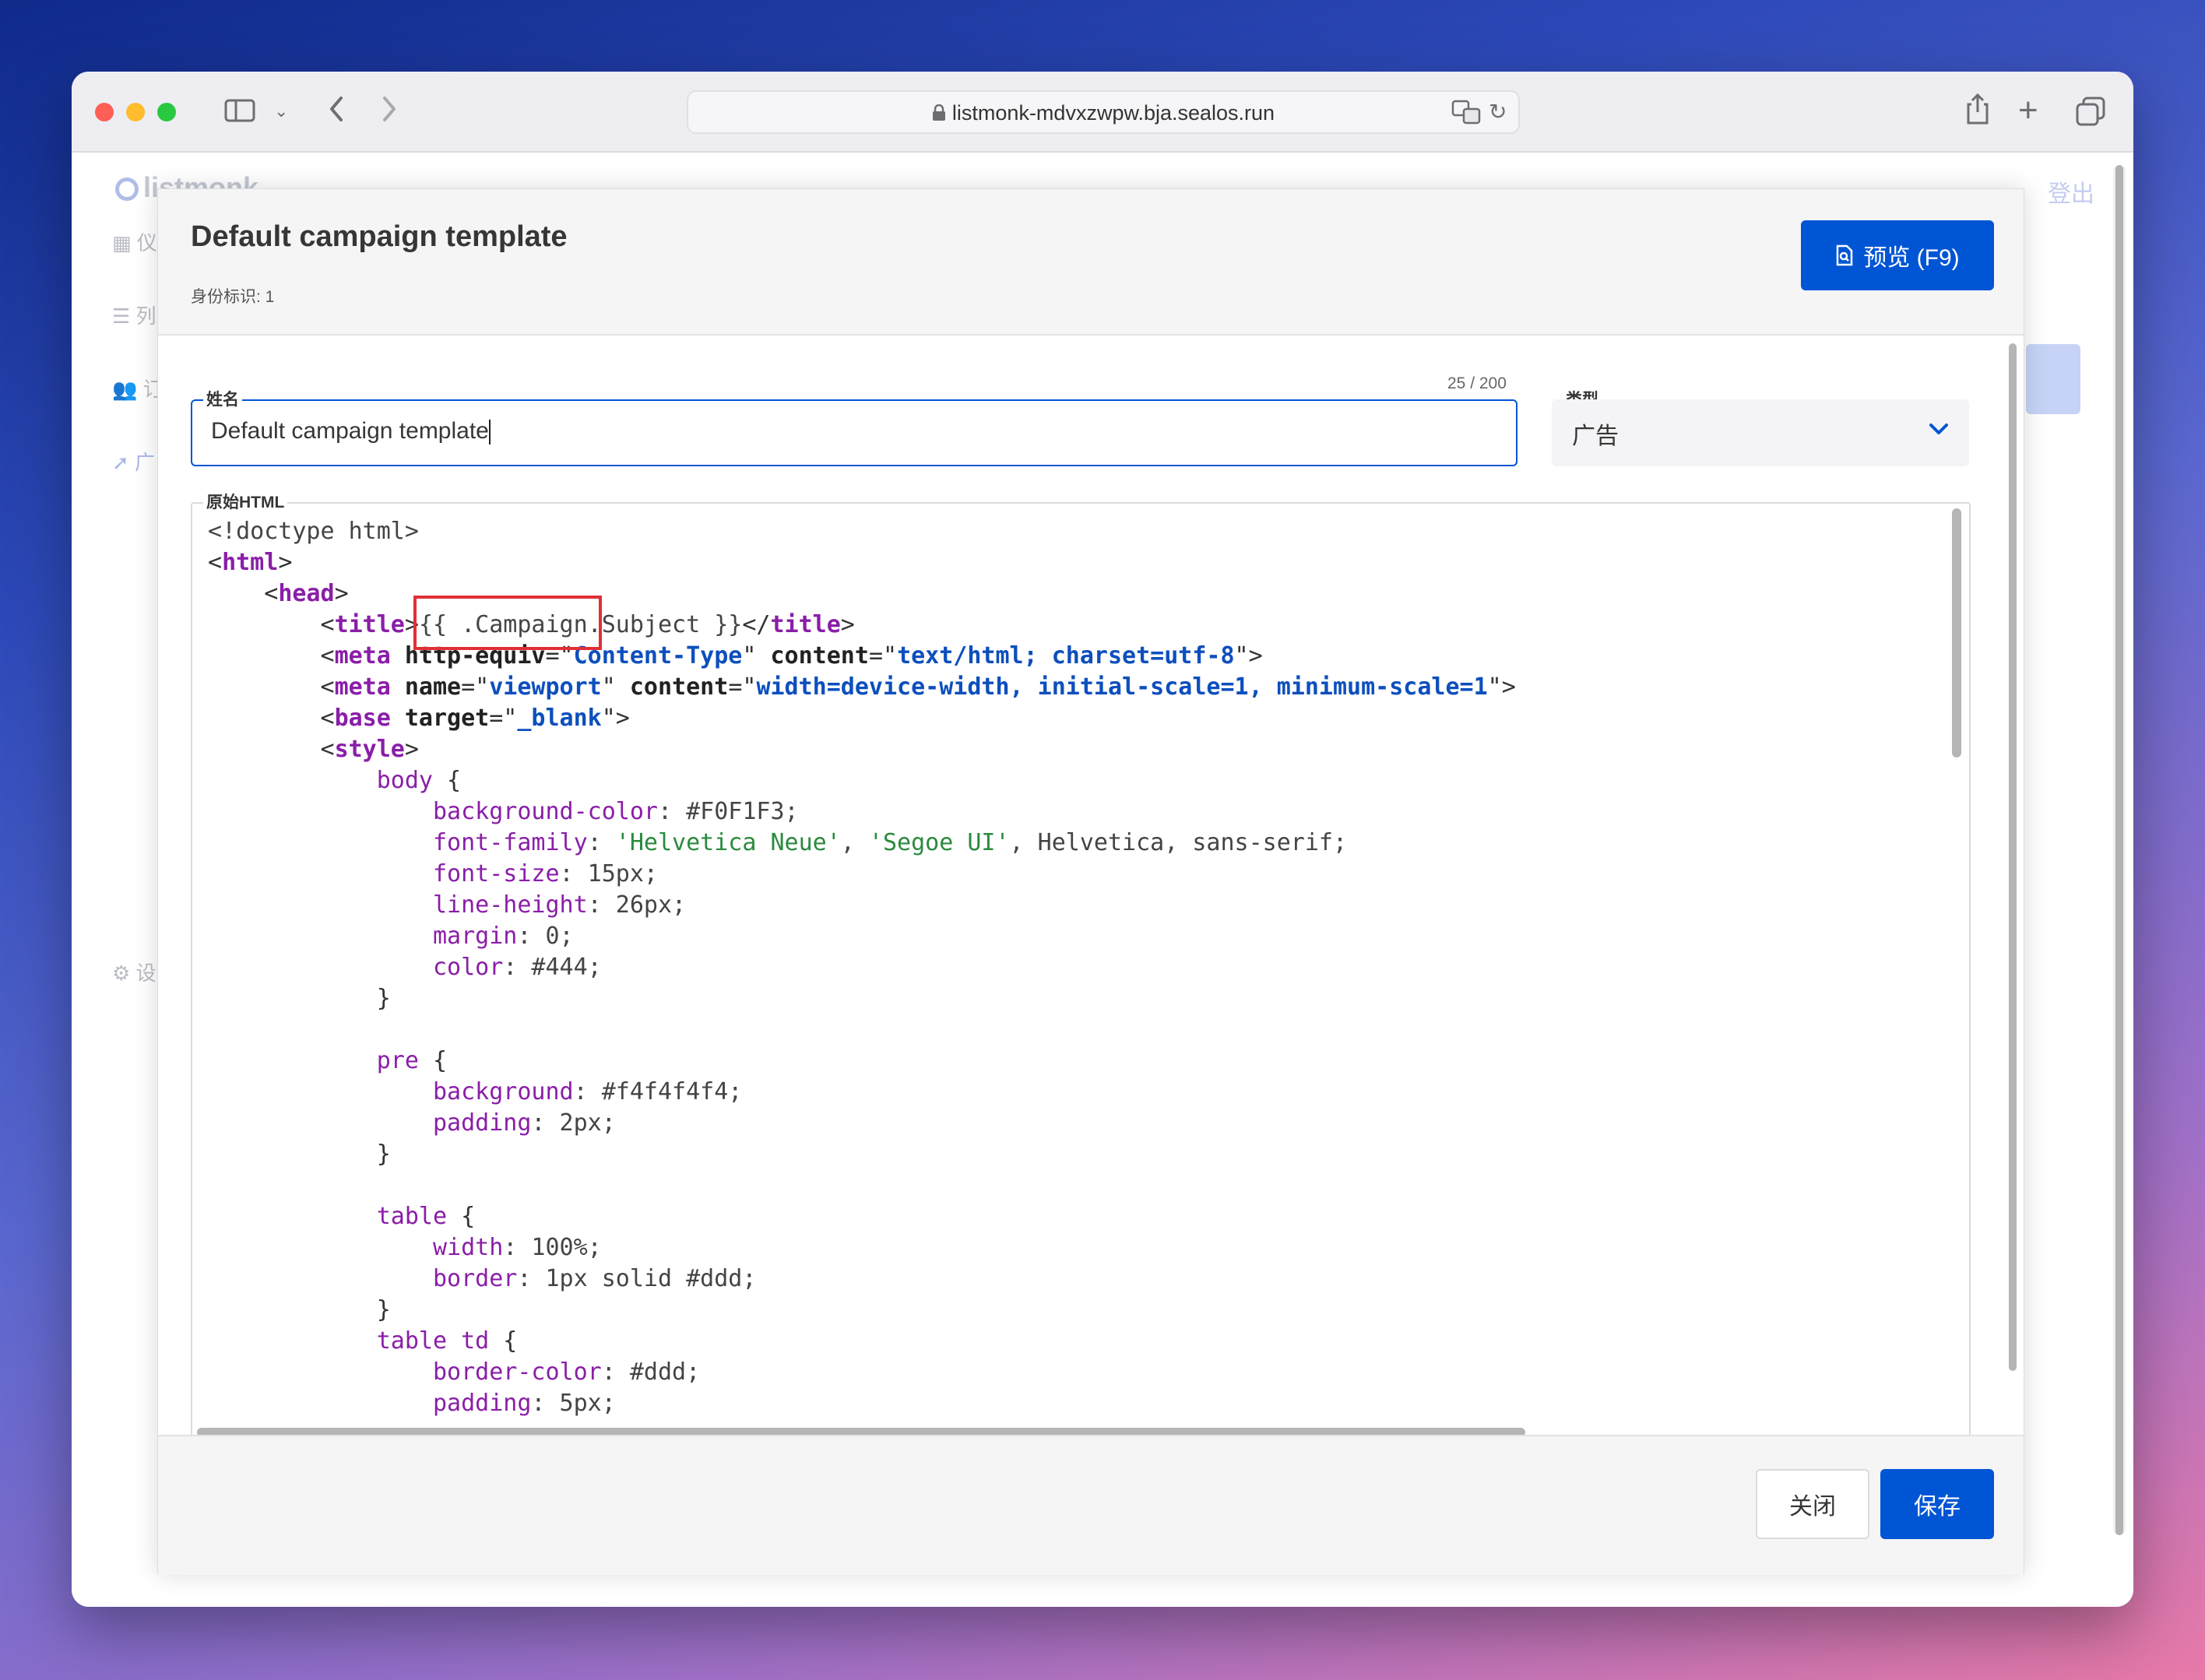 This screenshot has height=1680, width=2205. I want to click on code-token: html, so click(250, 562).